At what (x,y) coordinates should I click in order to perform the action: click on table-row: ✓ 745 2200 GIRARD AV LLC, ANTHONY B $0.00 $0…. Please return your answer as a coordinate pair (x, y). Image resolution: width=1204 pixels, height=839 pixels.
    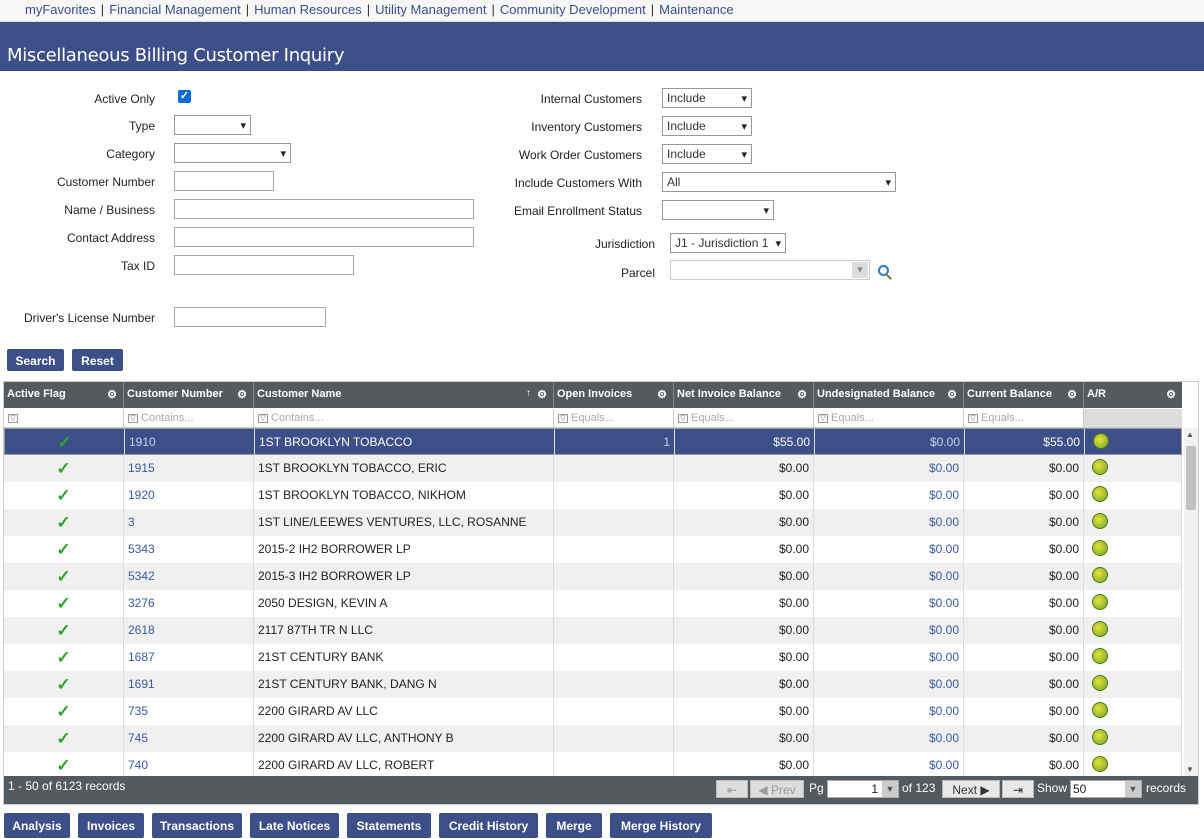
    Looking at the image, I should click on (593, 738).